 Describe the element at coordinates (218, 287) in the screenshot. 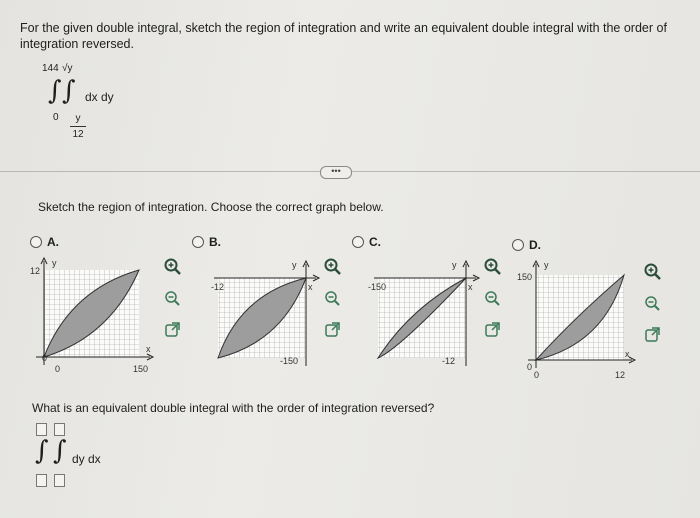

I see `option-b-x-tick: -12` at that location.